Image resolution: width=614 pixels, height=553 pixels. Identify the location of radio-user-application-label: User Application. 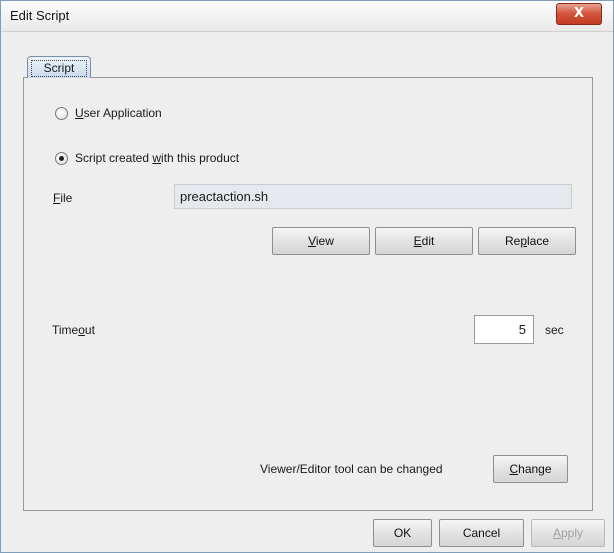
(118, 113).